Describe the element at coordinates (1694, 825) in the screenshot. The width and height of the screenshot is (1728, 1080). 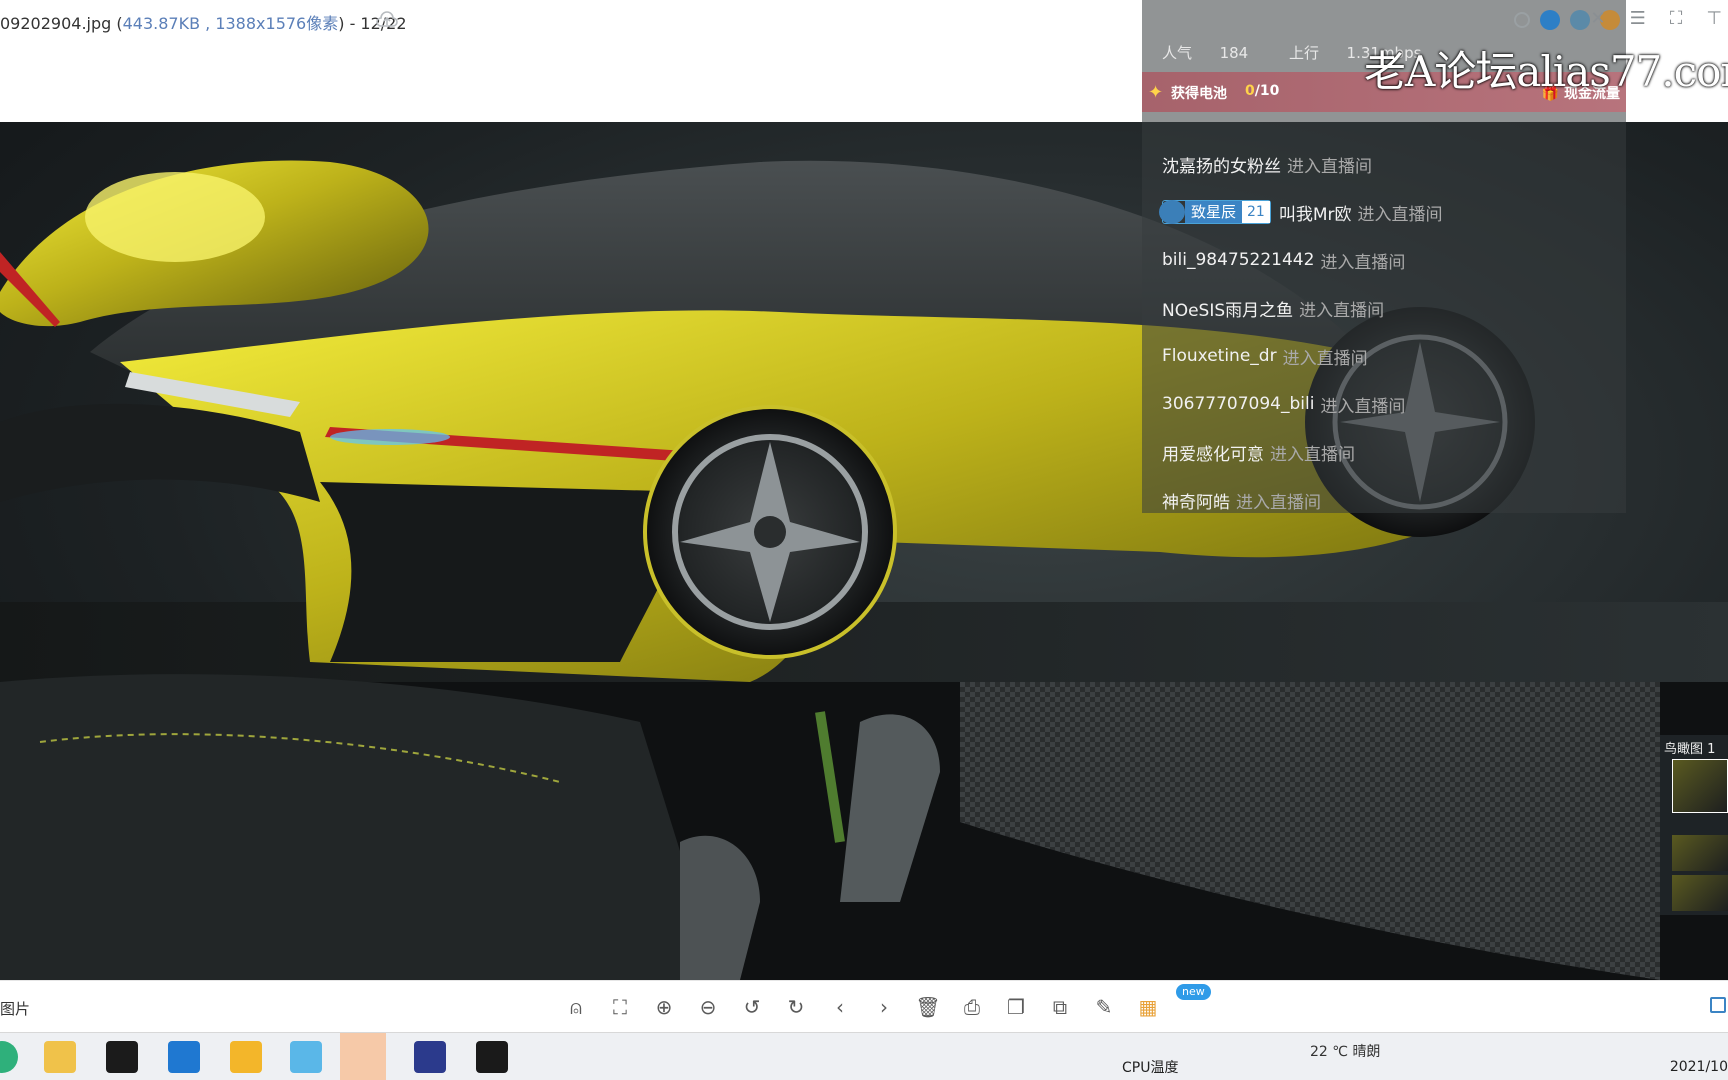
I see `birdseye-panel: 鸟瞰图 1` at that location.